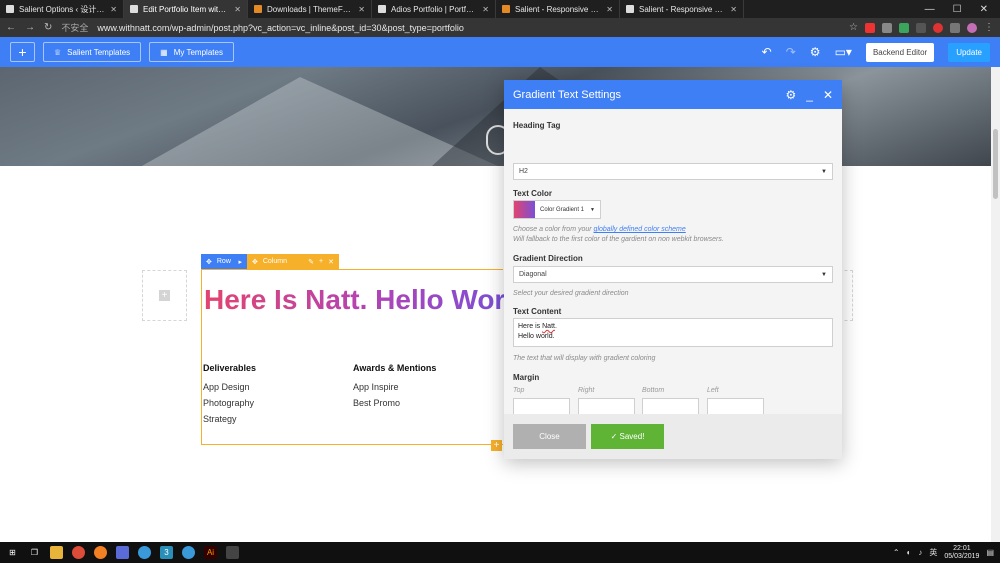 Image resolution: width=1000 pixels, height=563 pixels. Describe the element at coordinates (809, 95) in the screenshot. I see `minimize-icon: _` at that location.